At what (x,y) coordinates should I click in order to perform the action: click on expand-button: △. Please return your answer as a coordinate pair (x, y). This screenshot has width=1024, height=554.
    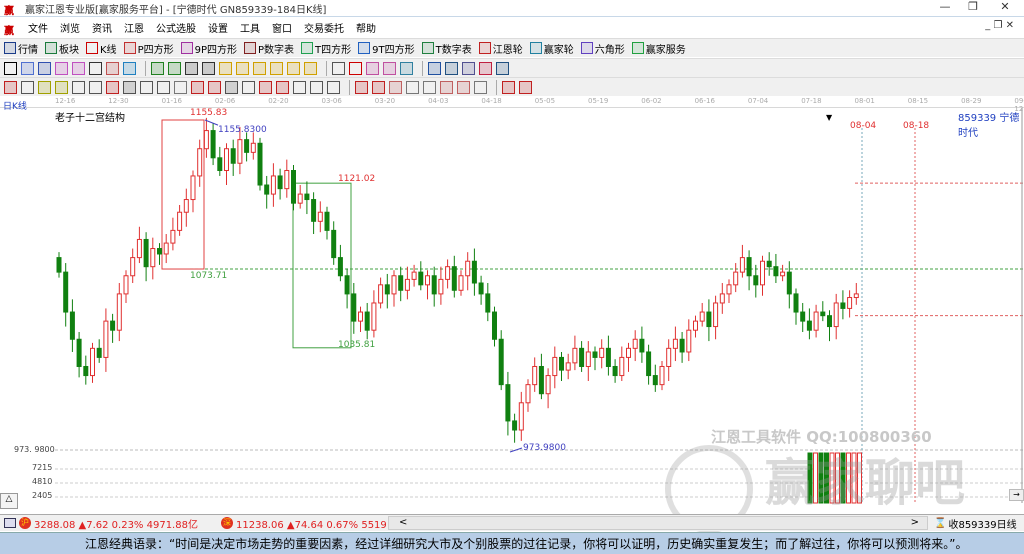
    Looking at the image, I should click on (9, 501).